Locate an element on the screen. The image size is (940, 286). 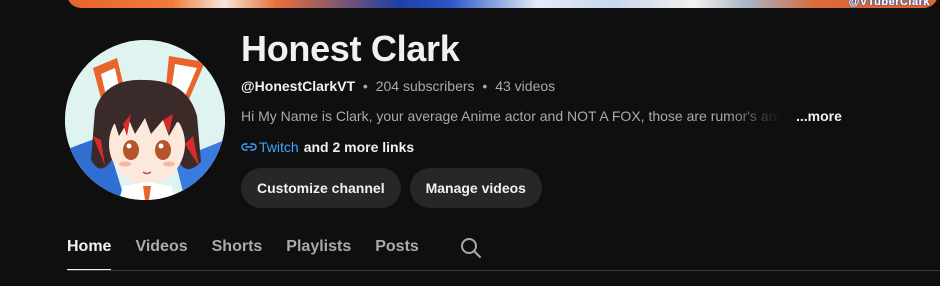
more-links-button: and 2 more links is located at coordinates (359, 147).